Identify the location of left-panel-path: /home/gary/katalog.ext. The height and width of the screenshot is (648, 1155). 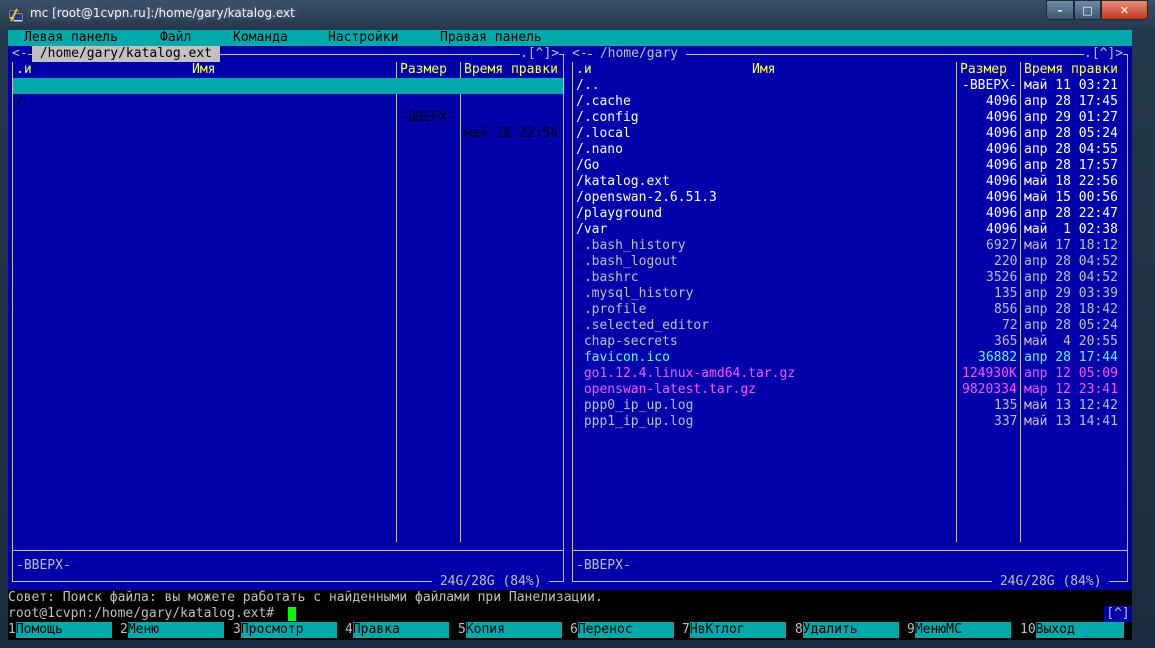
(126, 54).